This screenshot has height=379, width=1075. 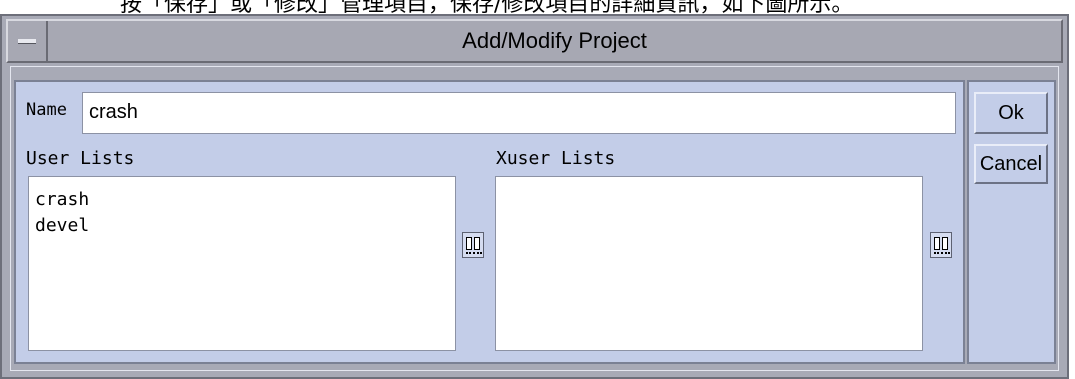 I want to click on list-item: devel, so click(x=242, y=226).